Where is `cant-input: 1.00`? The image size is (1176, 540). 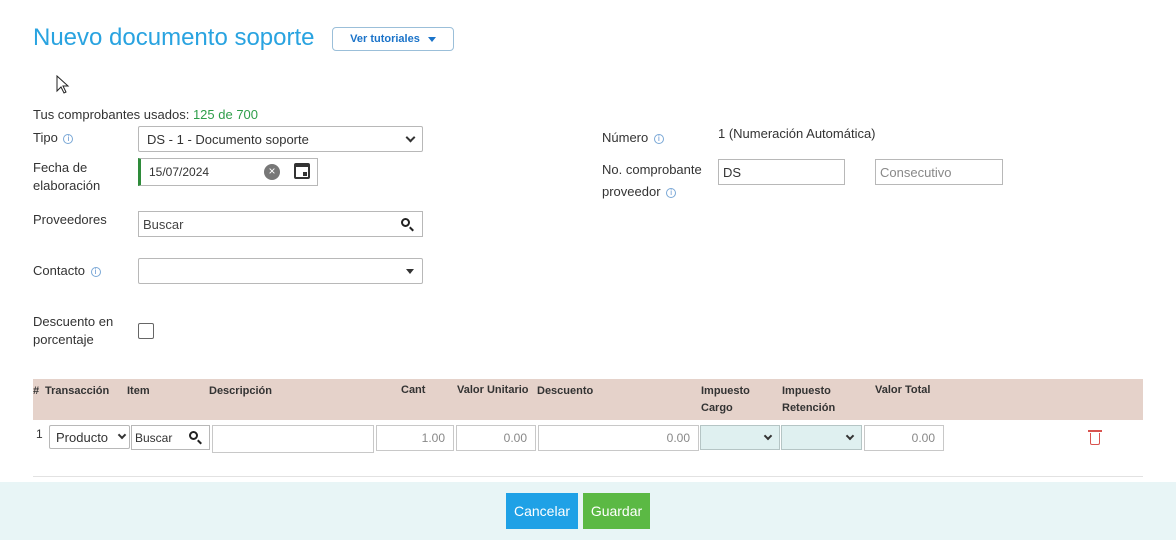 cant-input: 1.00 is located at coordinates (415, 438).